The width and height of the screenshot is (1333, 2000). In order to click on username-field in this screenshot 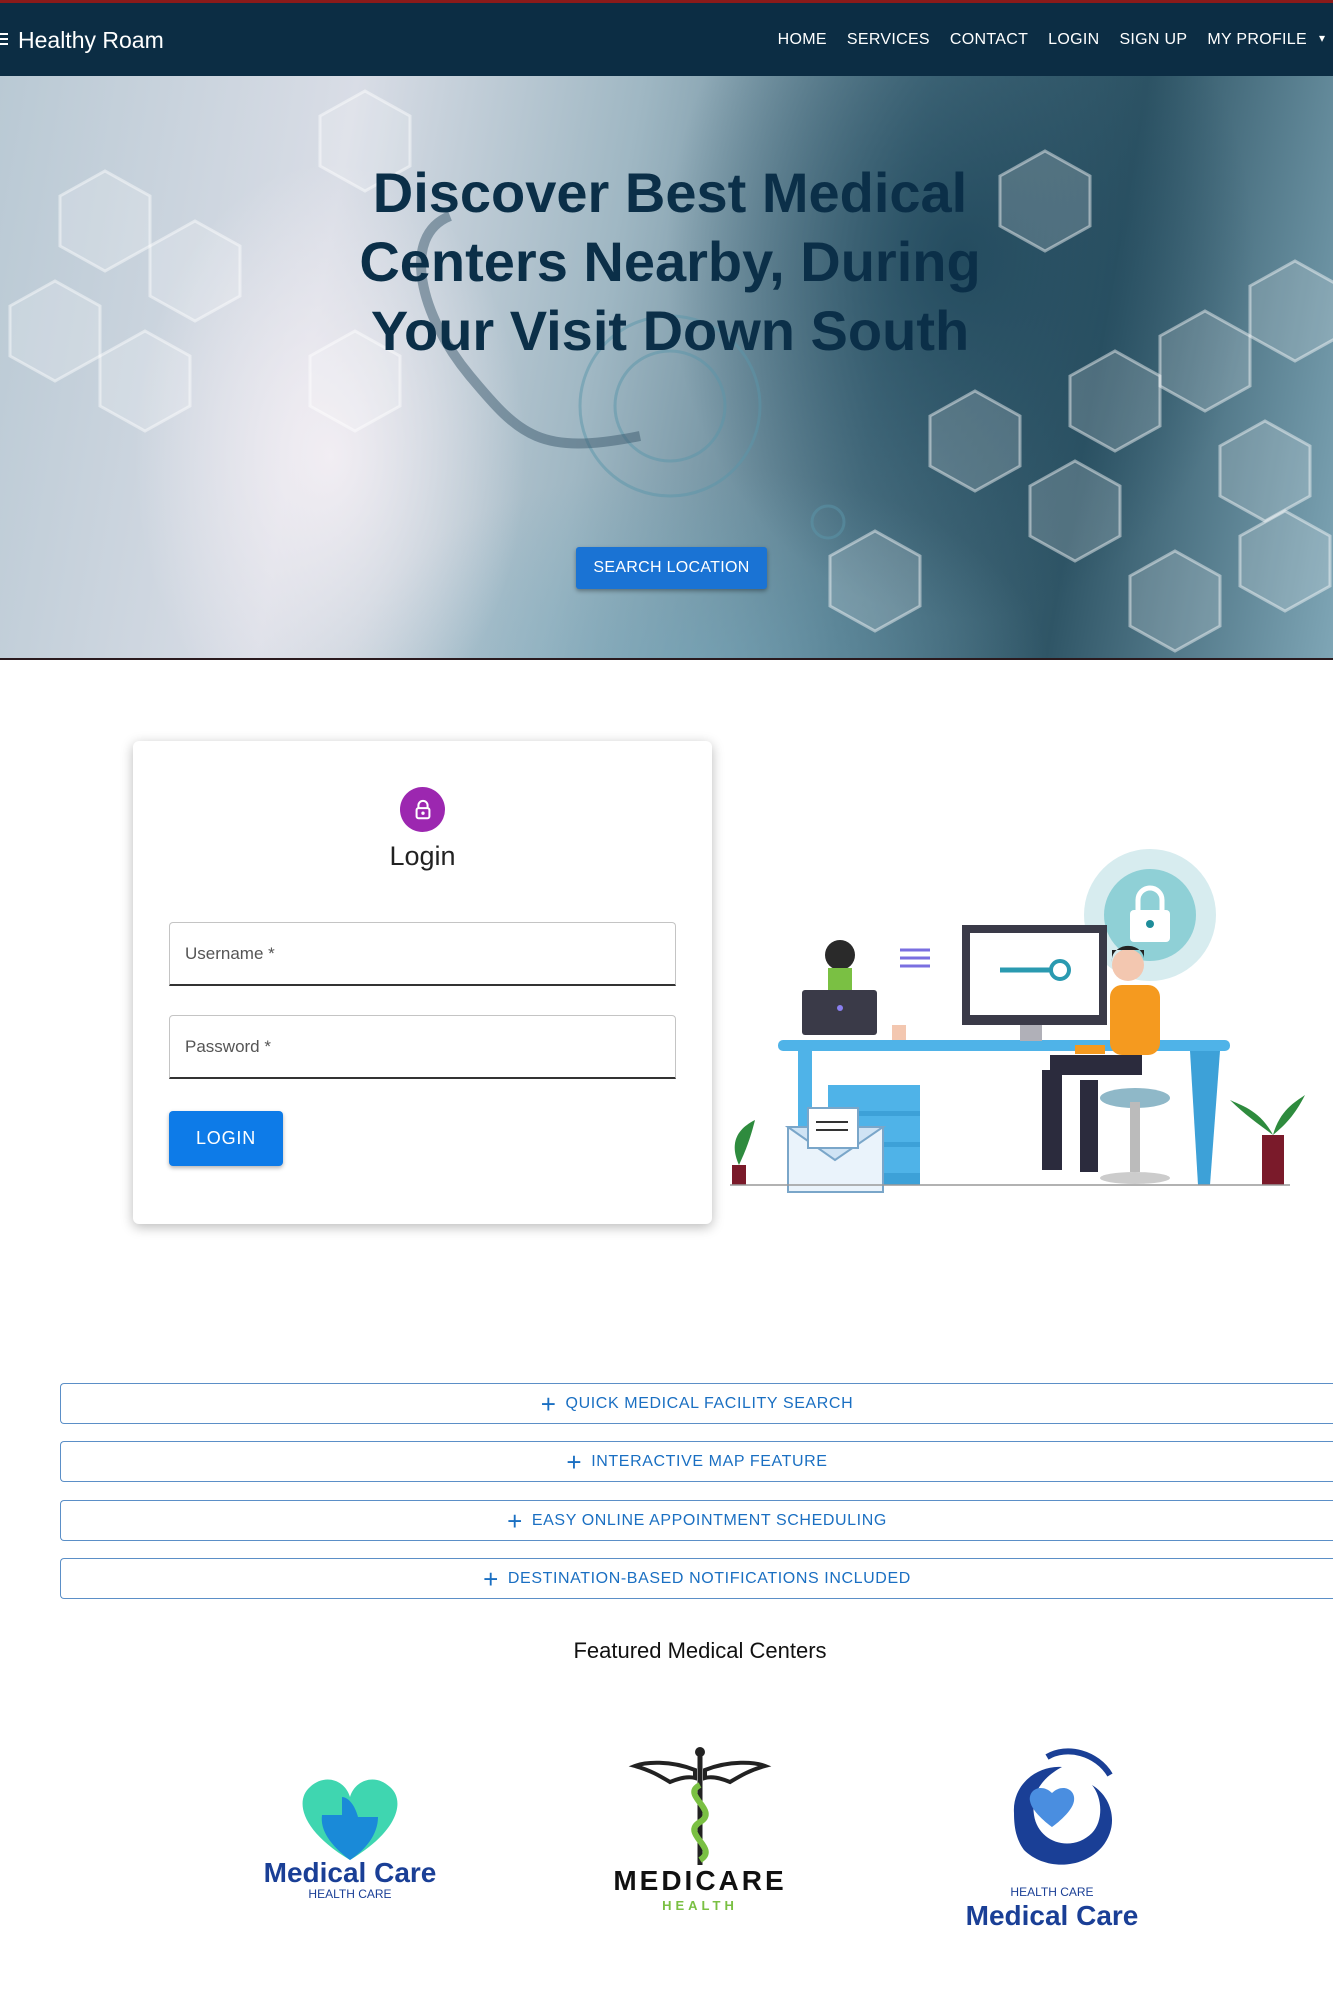, I will do `click(422, 954)`.